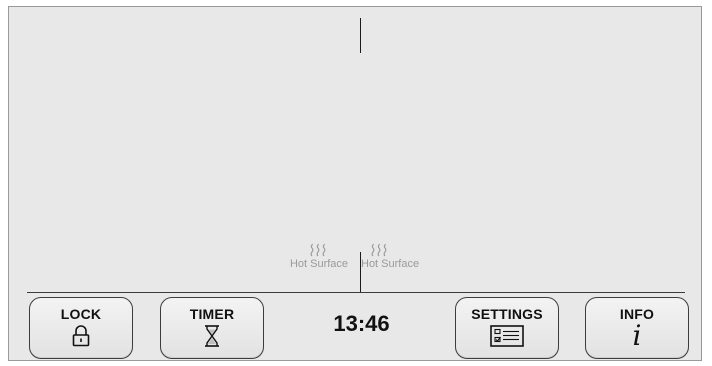 Image resolution: width=712 pixels, height=366 pixels. I want to click on settings-button-label: SETTINGS, so click(507, 314).